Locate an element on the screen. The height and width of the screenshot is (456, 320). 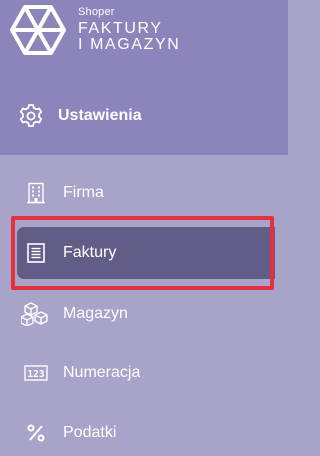
product-name: FAKTURY I MAGAZYN is located at coordinates (129, 37).